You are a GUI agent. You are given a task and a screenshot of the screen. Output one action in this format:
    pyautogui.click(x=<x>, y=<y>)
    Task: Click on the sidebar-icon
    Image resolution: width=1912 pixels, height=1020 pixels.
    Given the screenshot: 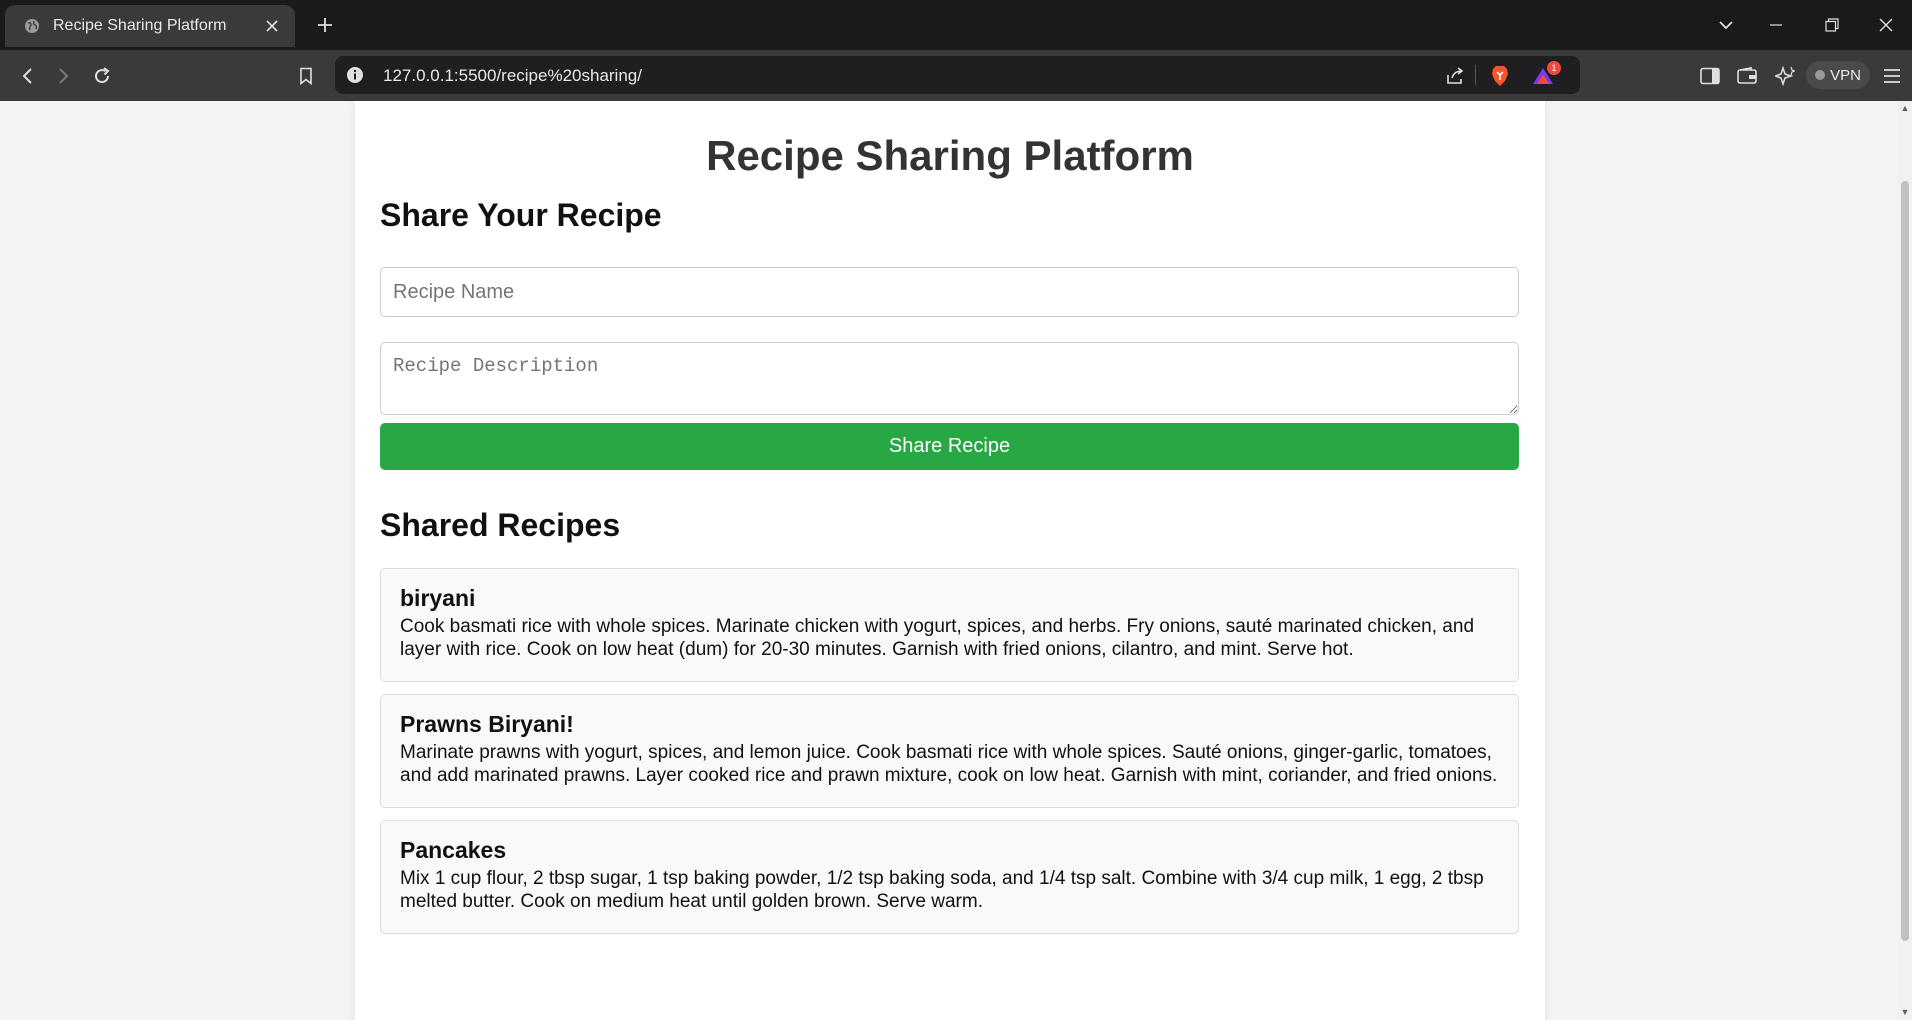 What is the action you would take?
    pyautogui.click(x=1710, y=76)
    